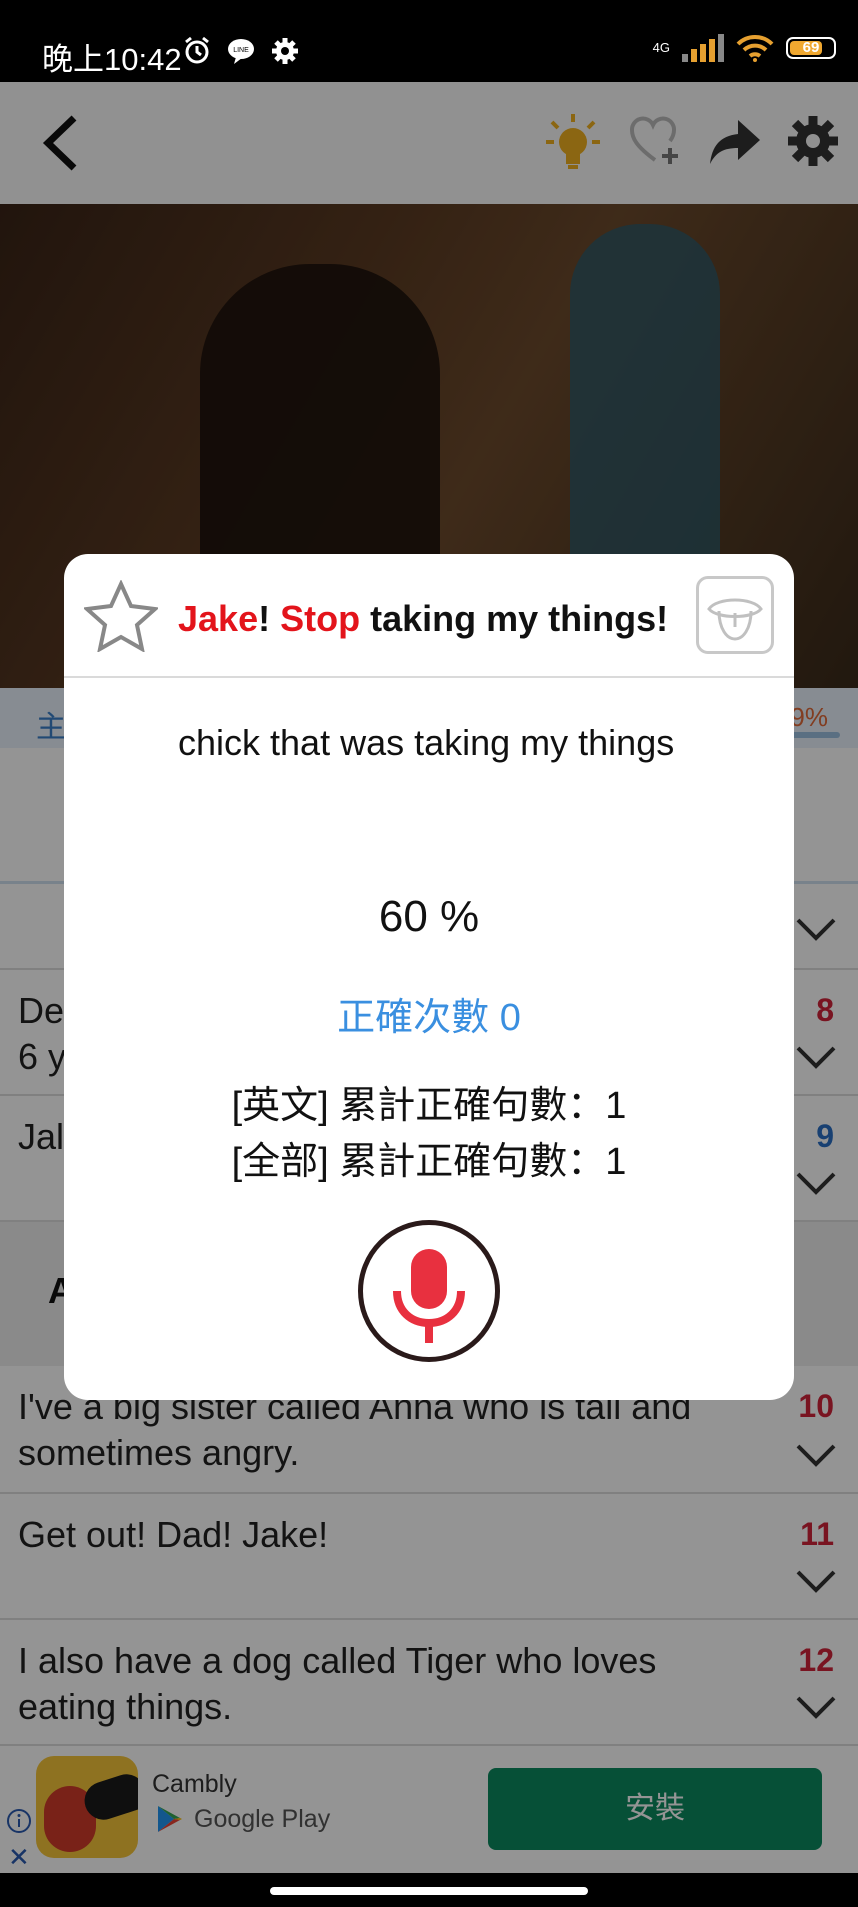 The image size is (858, 1907). I want to click on network-type: 4G, so click(661, 47).